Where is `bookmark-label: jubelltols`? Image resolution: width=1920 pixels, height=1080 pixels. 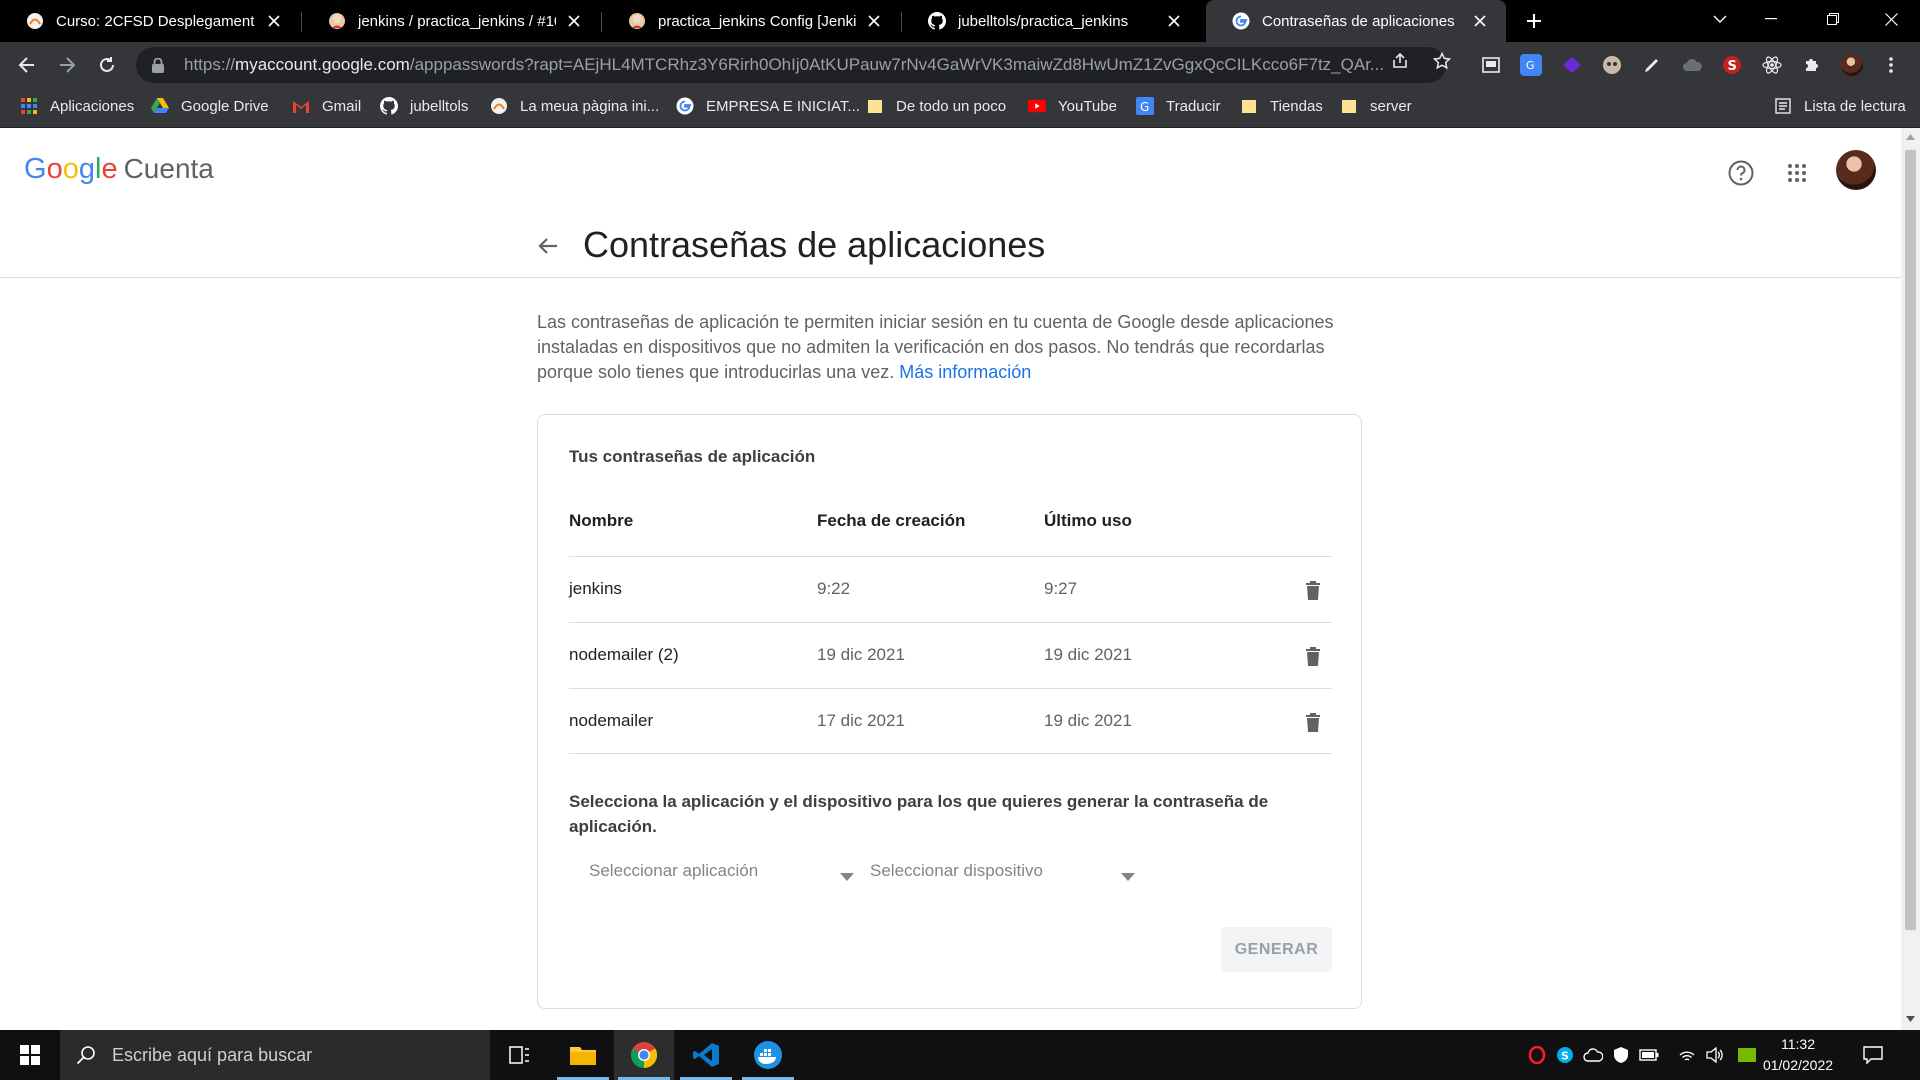
bookmark-label: jubelltols is located at coordinates (439, 106).